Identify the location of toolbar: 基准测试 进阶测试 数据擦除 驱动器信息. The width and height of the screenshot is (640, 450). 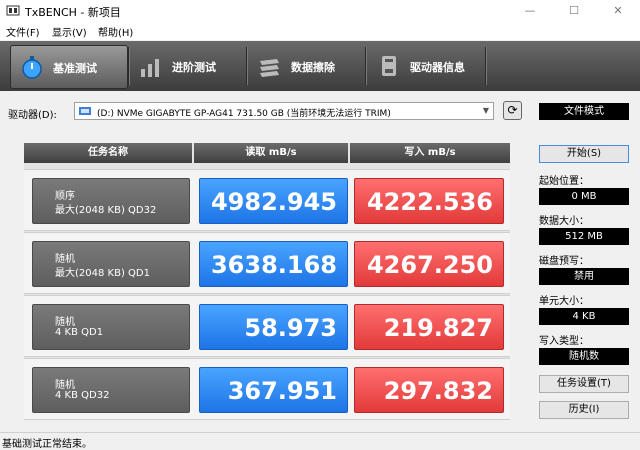
(320, 66).